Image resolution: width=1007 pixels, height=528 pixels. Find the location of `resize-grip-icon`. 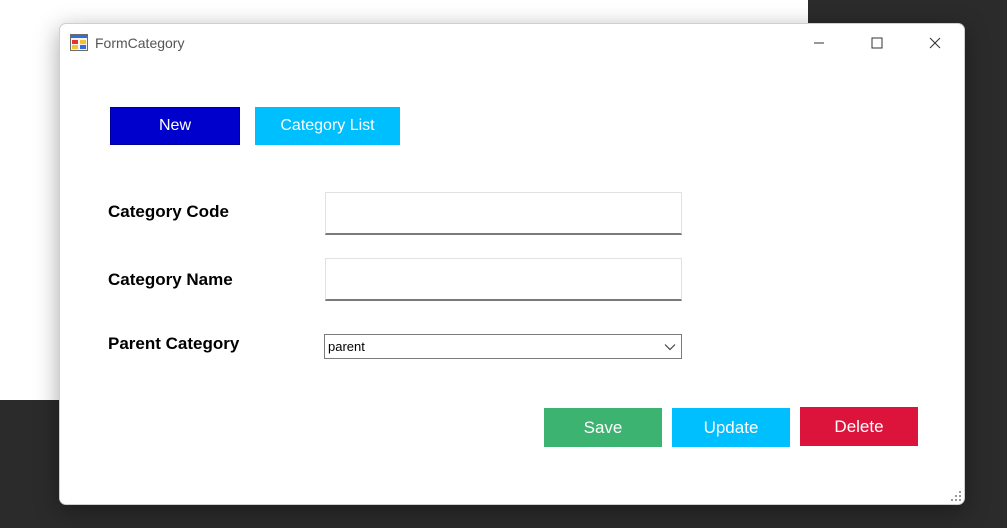

resize-grip-icon is located at coordinates (956, 496).